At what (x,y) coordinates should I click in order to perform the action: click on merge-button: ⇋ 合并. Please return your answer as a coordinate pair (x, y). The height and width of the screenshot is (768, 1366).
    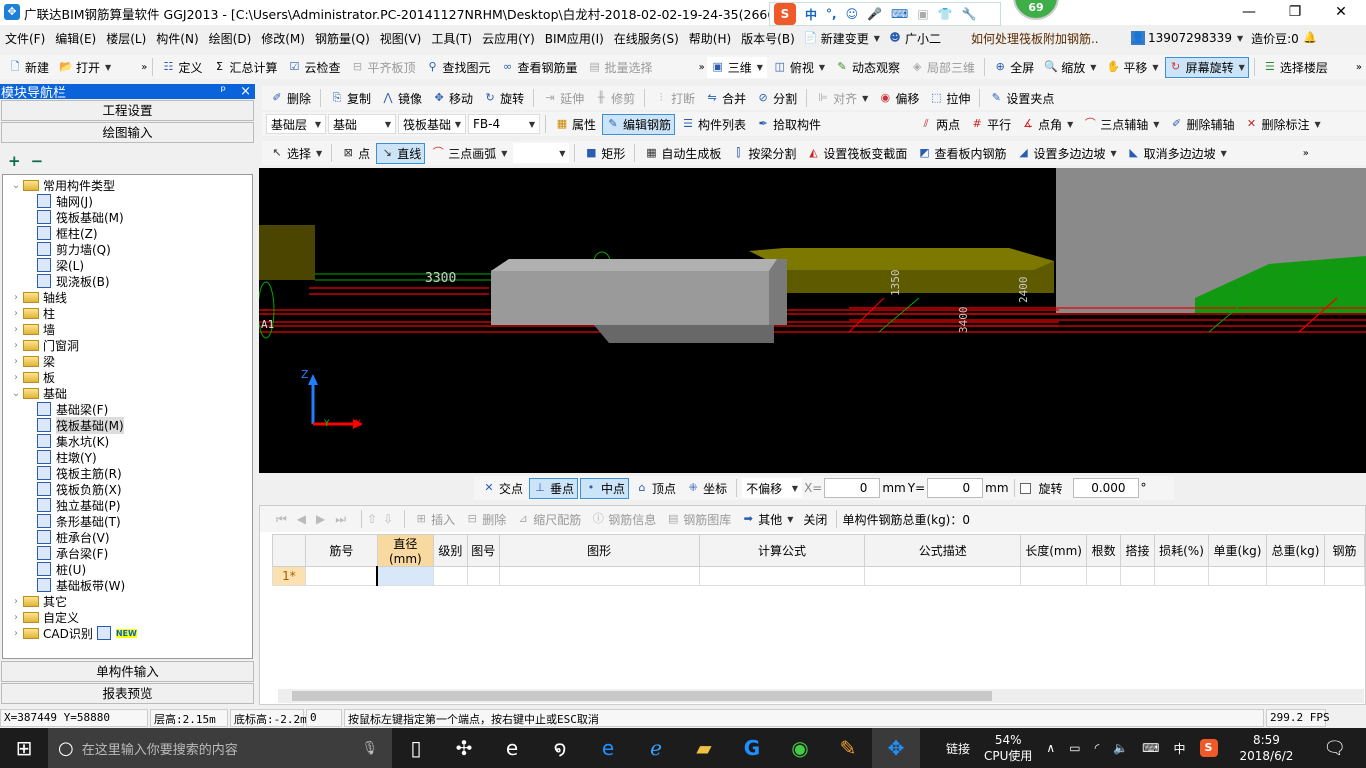
    Looking at the image, I should click on (725, 98).